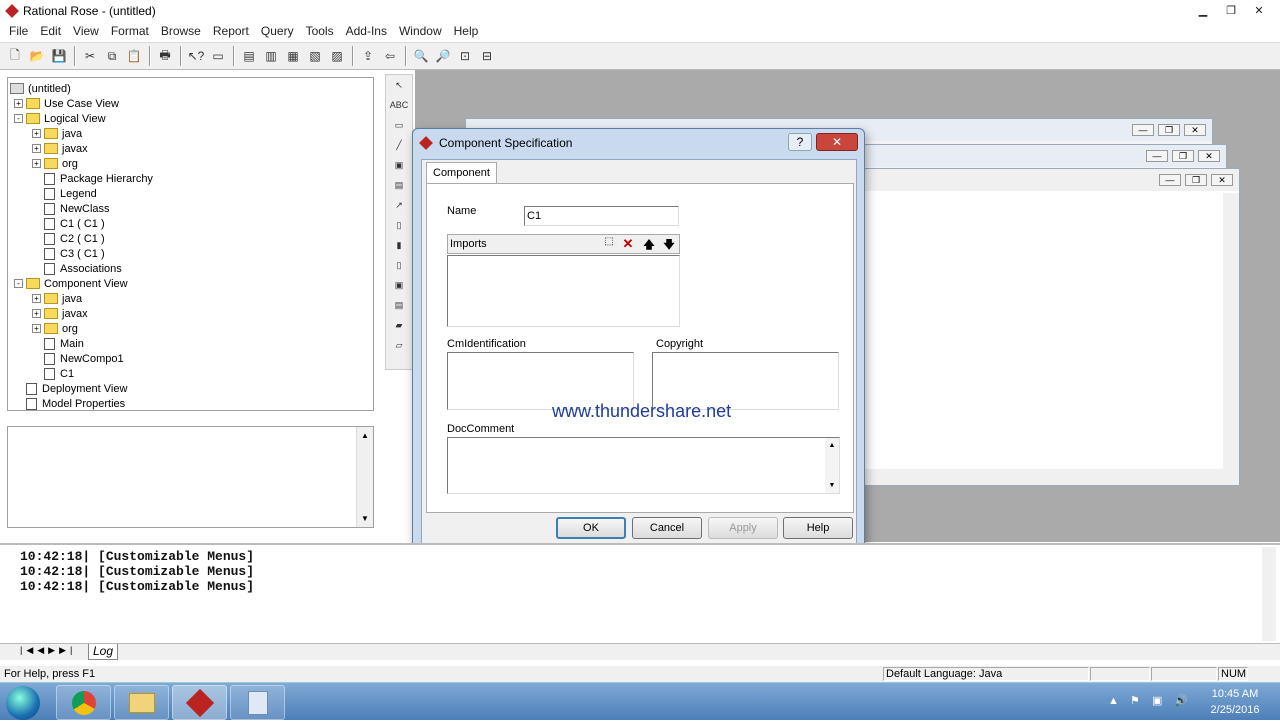 Image resolution: width=1280 pixels, height=721 pixels. Describe the element at coordinates (443, 56) in the screenshot. I see `zoom-out-icon: 🔎` at that location.